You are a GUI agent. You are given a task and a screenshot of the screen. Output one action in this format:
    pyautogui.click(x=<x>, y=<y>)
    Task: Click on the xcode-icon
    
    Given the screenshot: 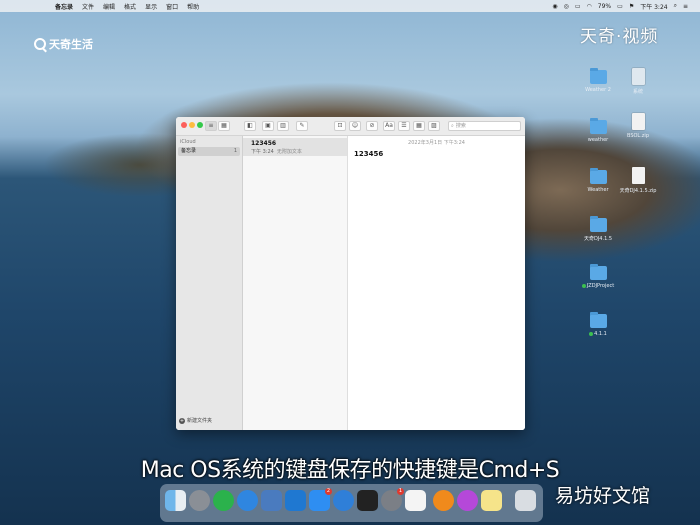 What is the action you would take?
    pyautogui.click(x=271, y=500)
    